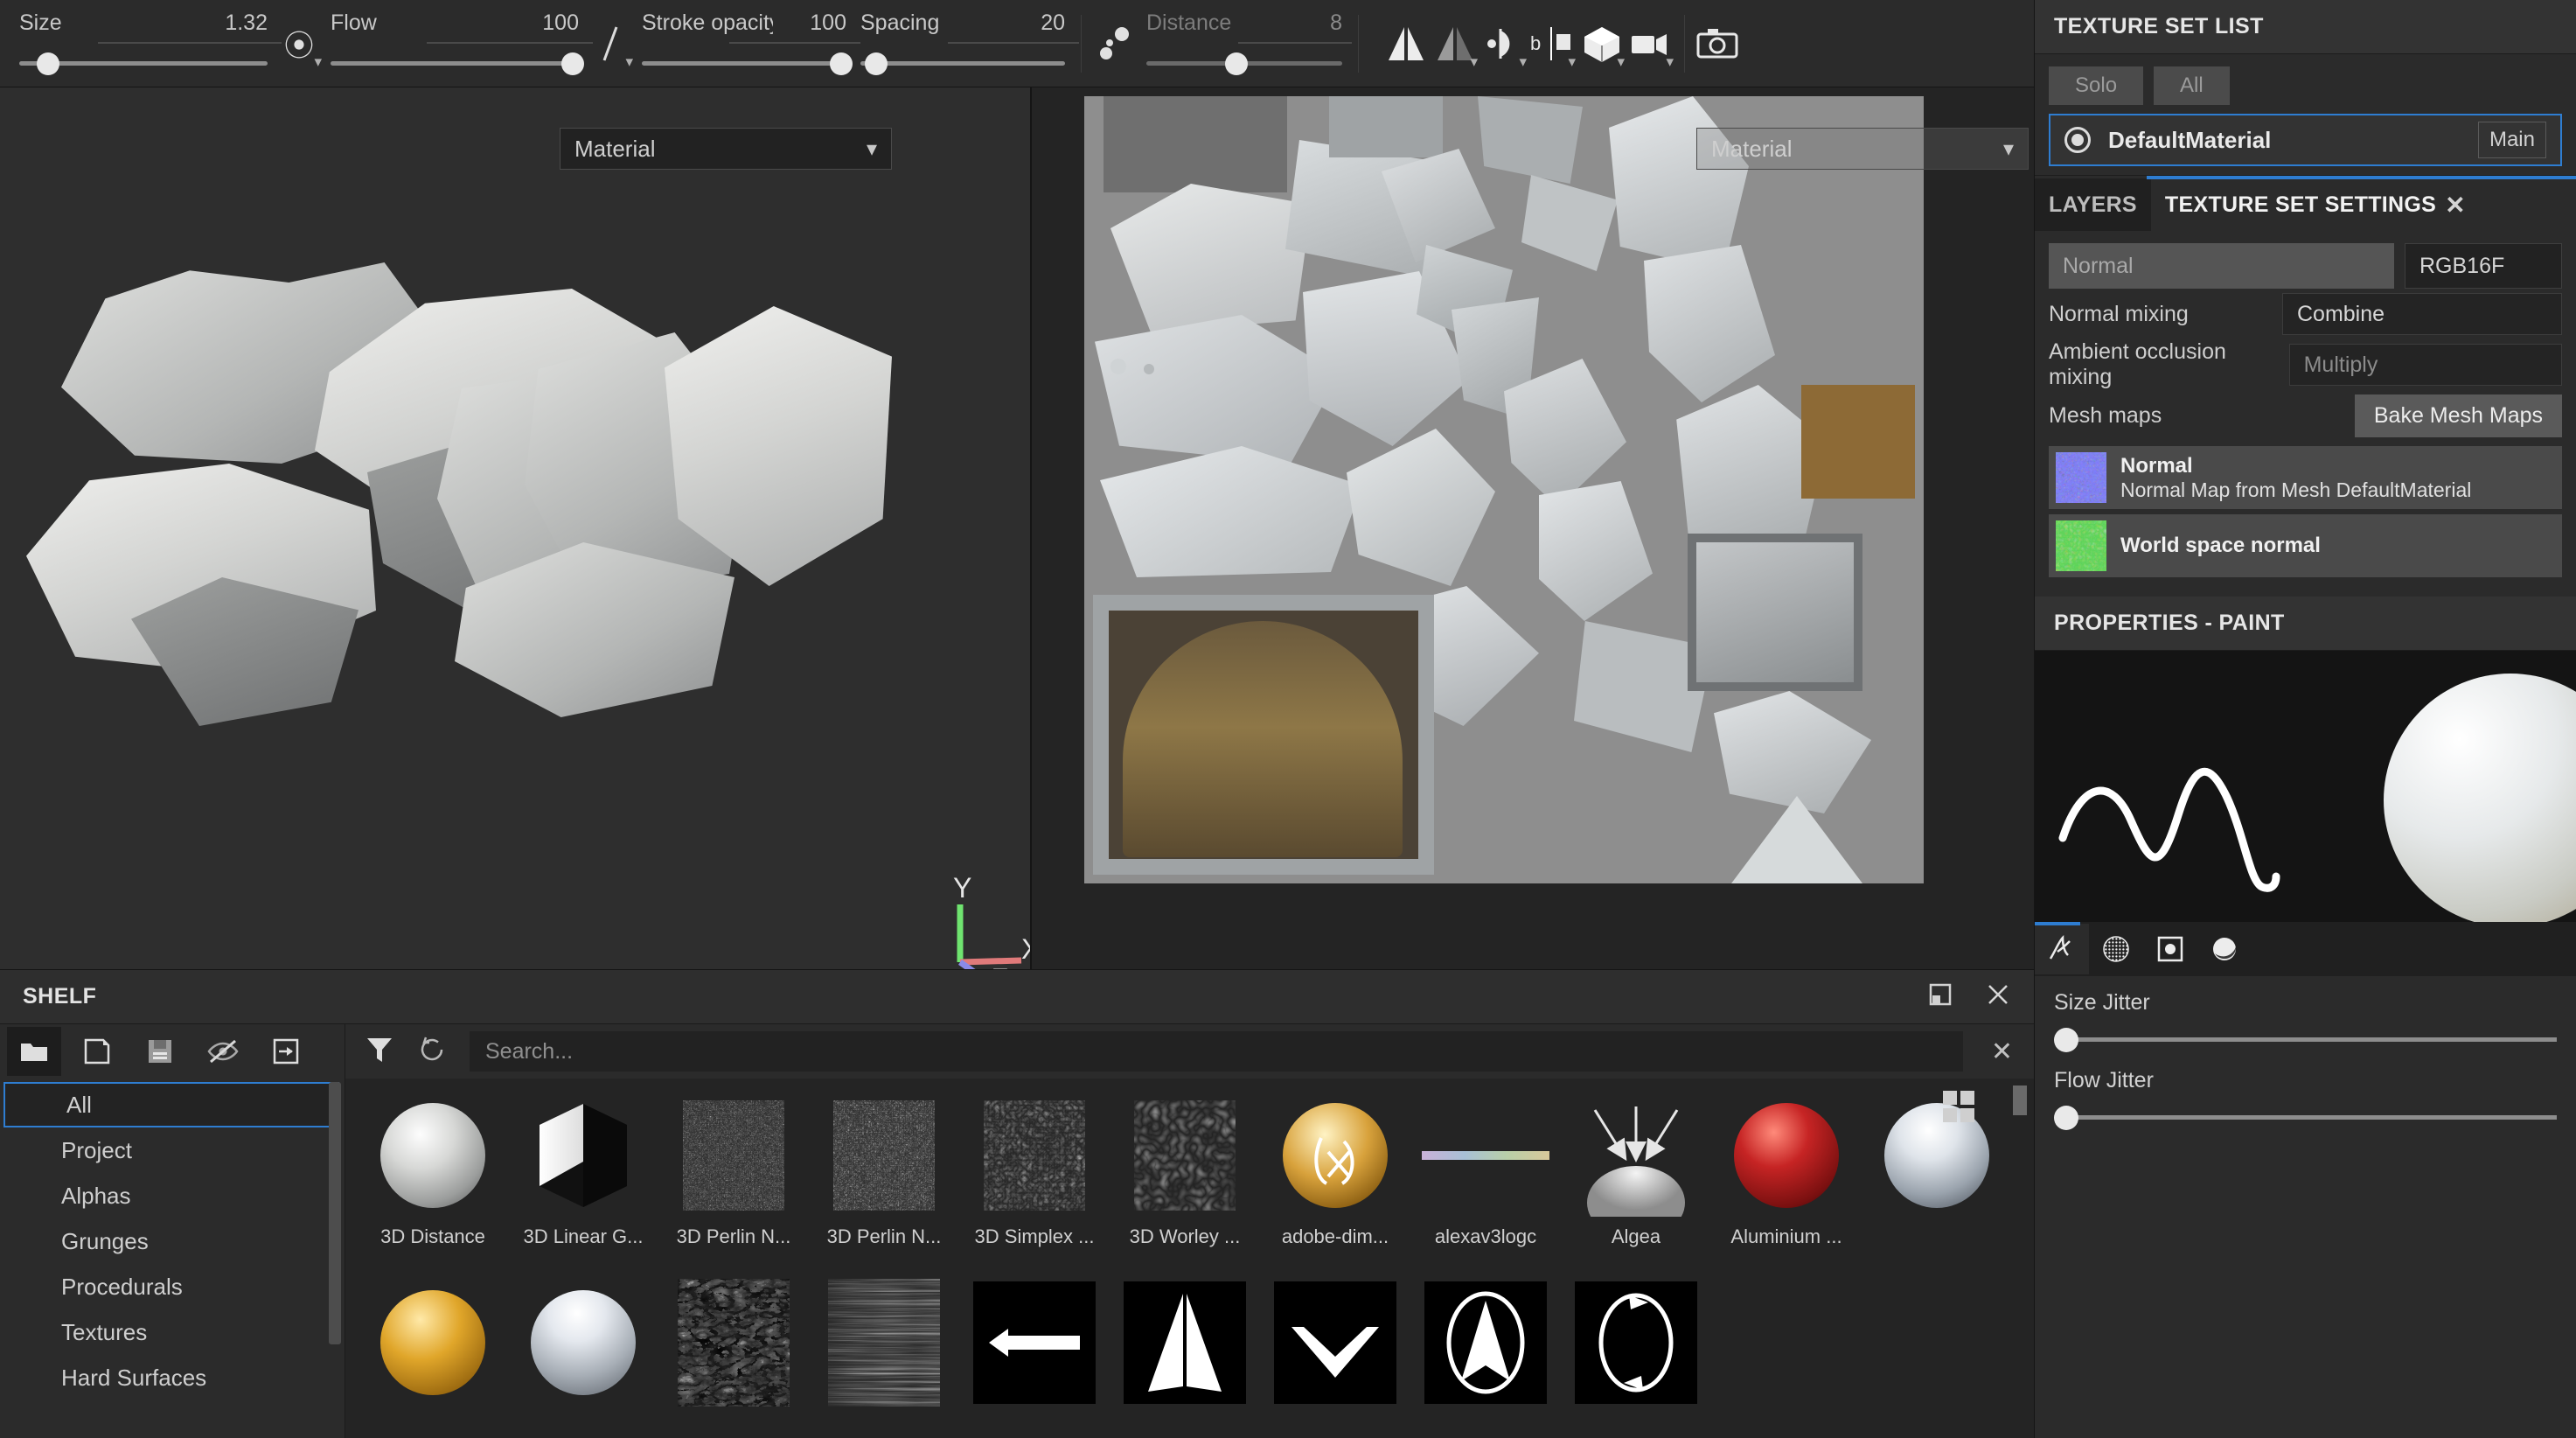 This screenshot has width=2576, height=1438. I want to click on filter-icon, so click(379, 1052).